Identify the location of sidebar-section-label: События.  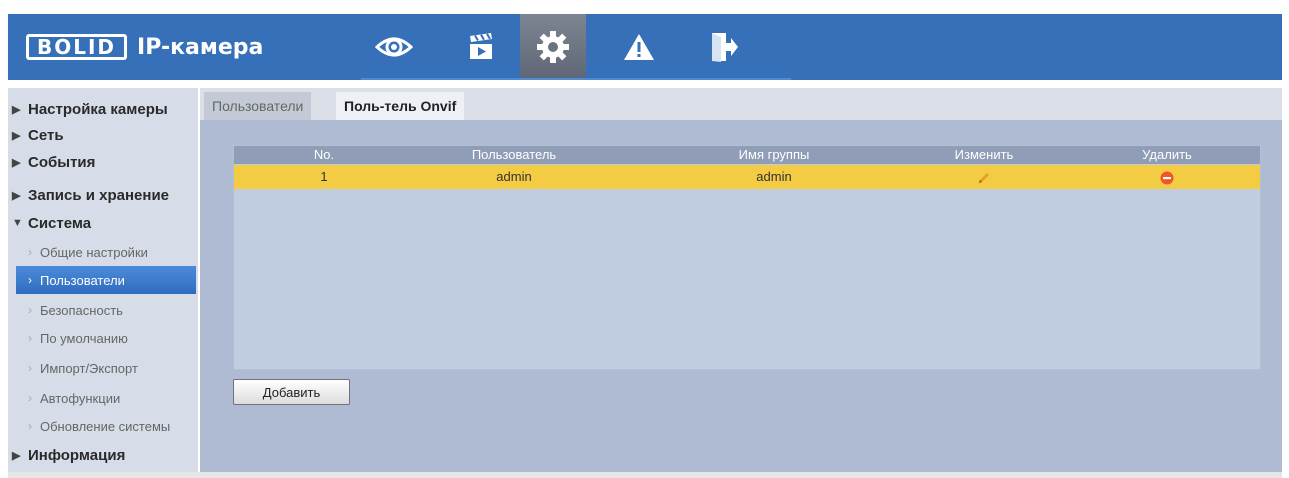
(62, 162).